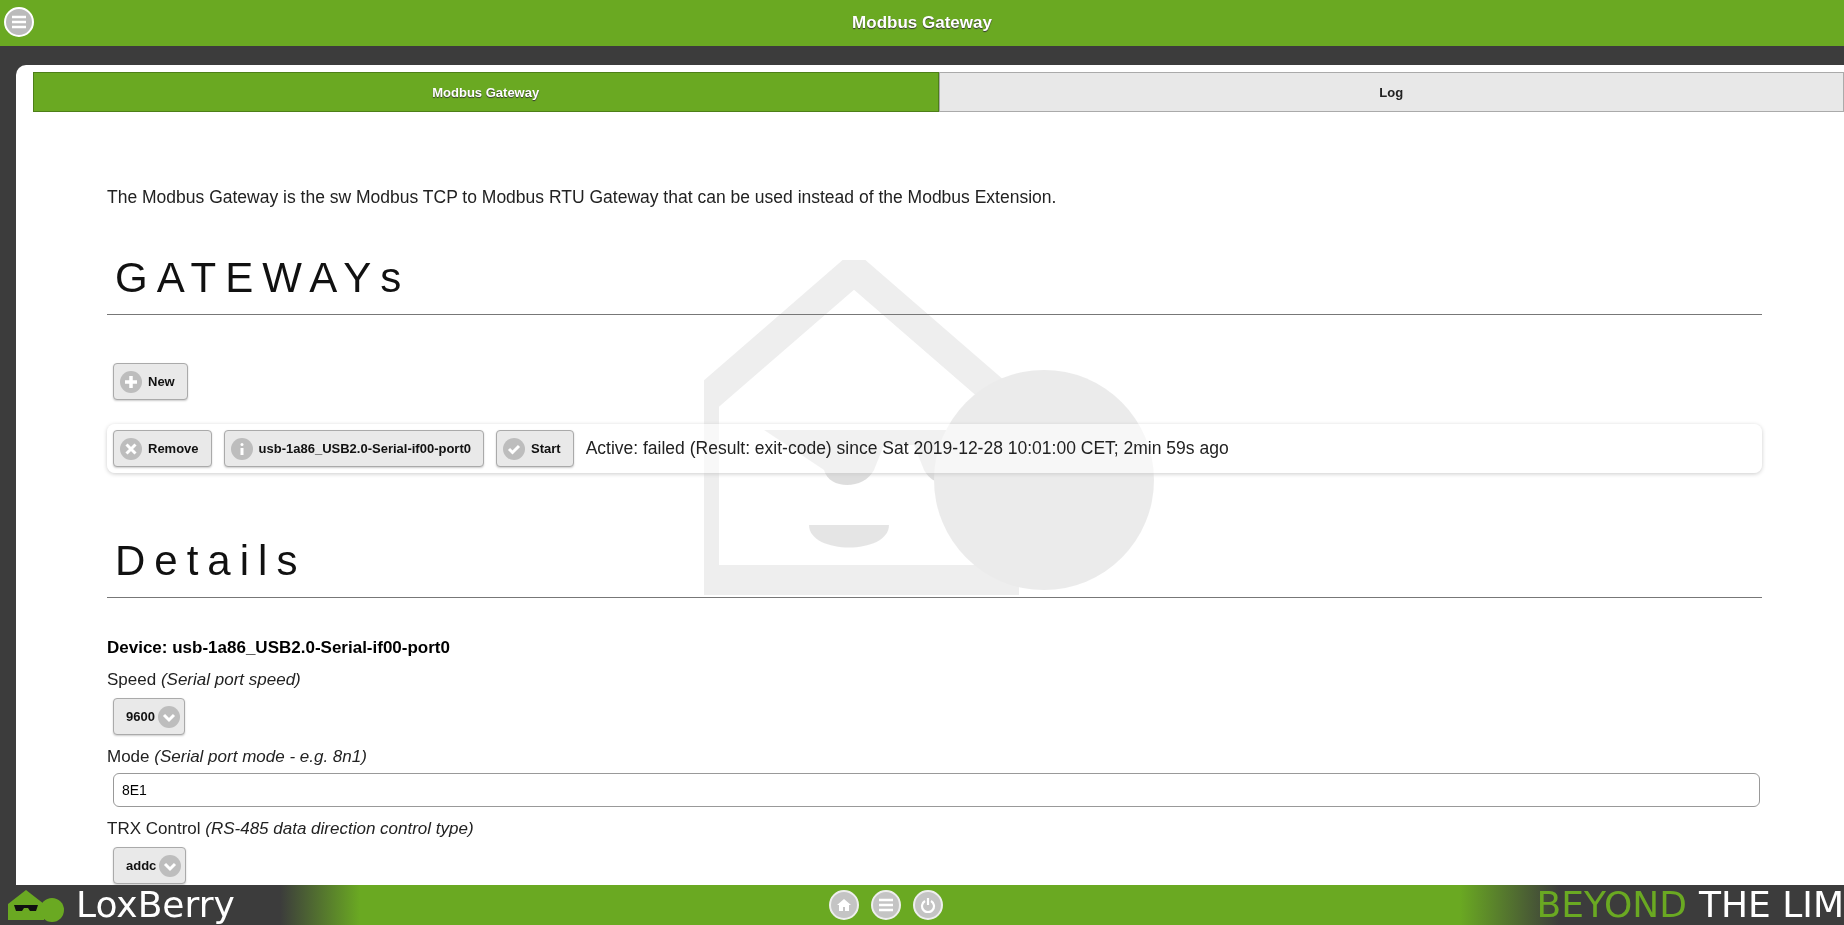 Image resolution: width=1844 pixels, height=925 pixels. Describe the element at coordinates (936, 790) in the screenshot. I see `input-field: 8E1` at that location.